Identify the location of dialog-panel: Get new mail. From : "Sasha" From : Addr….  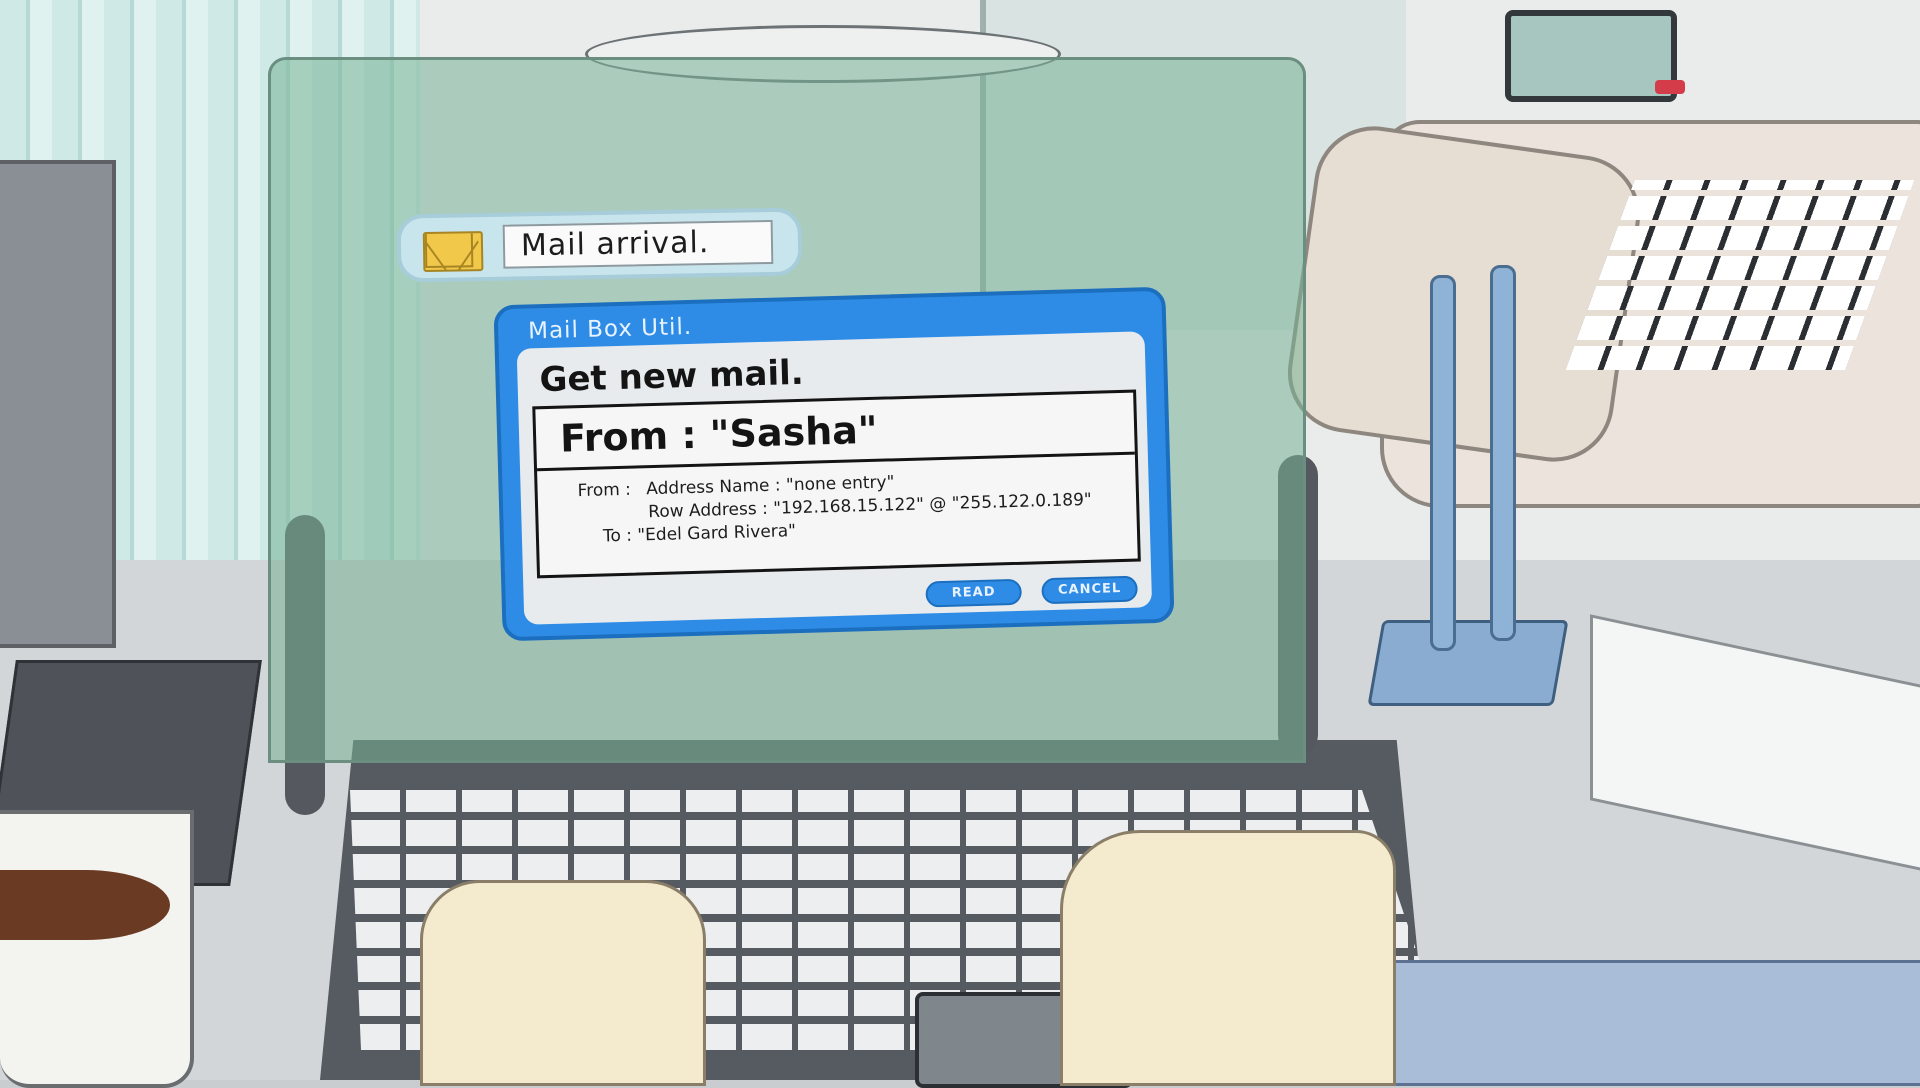
(834, 478).